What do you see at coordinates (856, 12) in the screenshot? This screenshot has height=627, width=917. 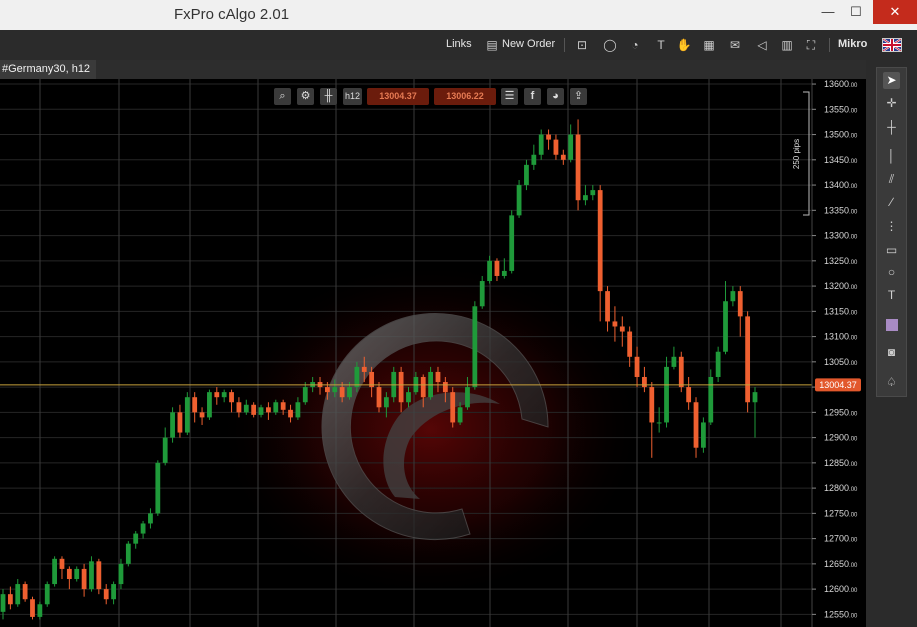 I see `maximize-button: ☐` at bounding box center [856, 12].